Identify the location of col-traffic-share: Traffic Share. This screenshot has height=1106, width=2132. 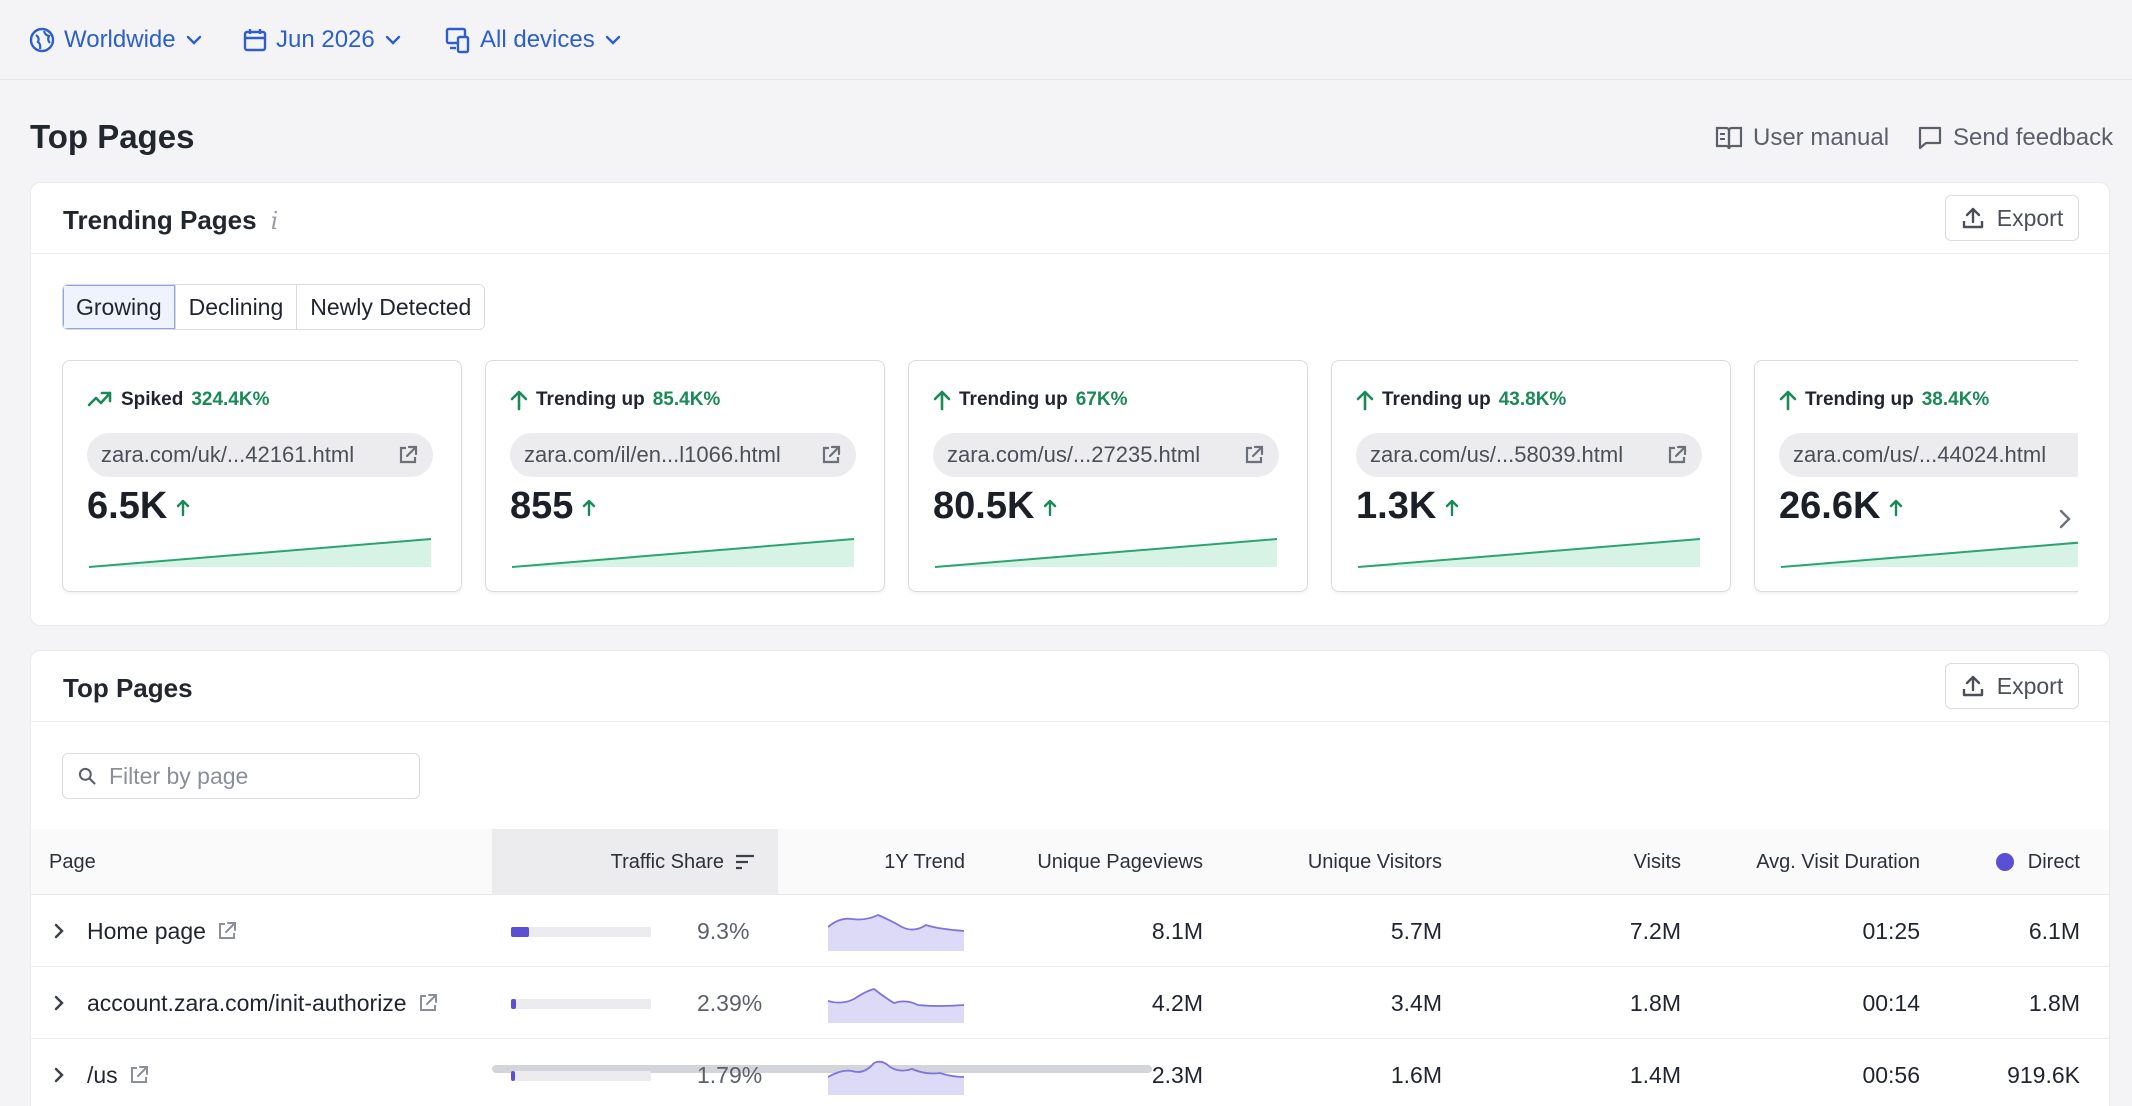
(635, 862).